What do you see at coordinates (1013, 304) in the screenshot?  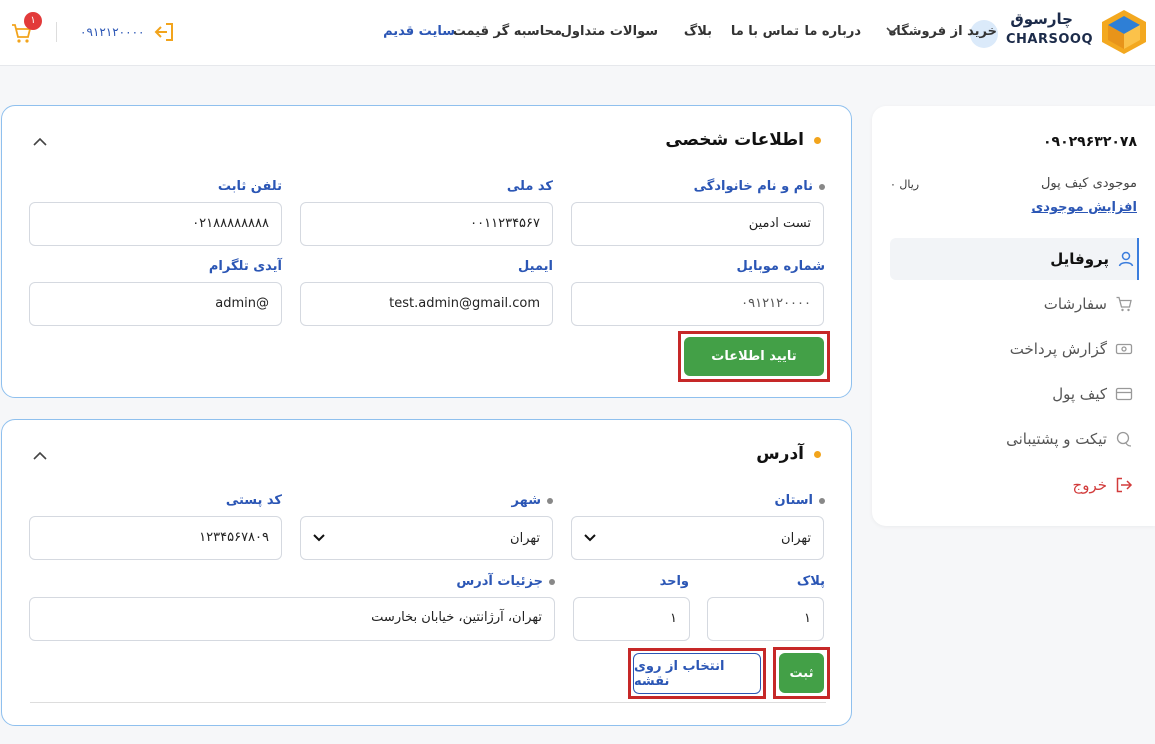 I see `sidebar-item-orders: سفارشات` at bounding box center [1013, 304].